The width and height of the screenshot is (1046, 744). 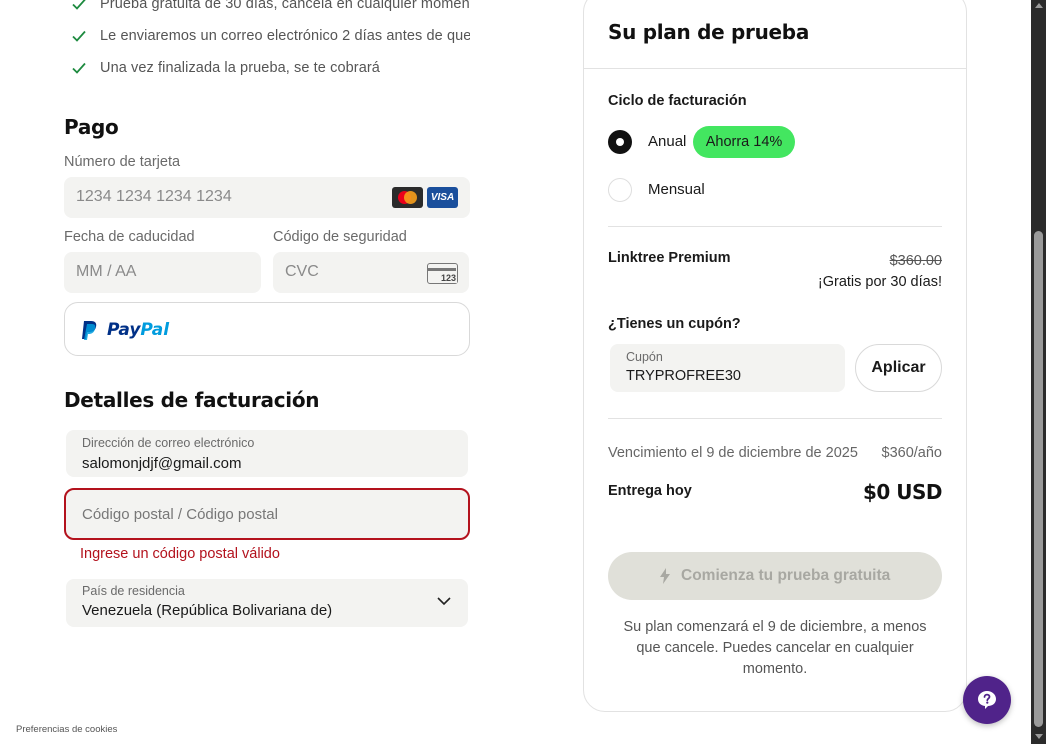 I want to click on apply-label: Aplicar, so click(x=898, y=367).